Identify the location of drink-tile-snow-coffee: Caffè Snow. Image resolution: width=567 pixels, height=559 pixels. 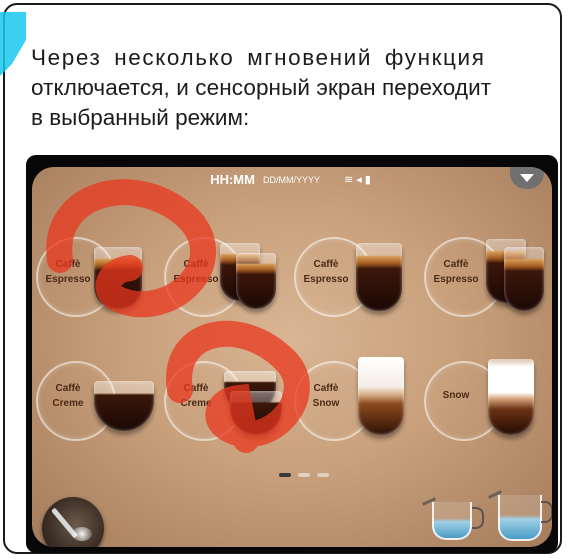
(355, 403).